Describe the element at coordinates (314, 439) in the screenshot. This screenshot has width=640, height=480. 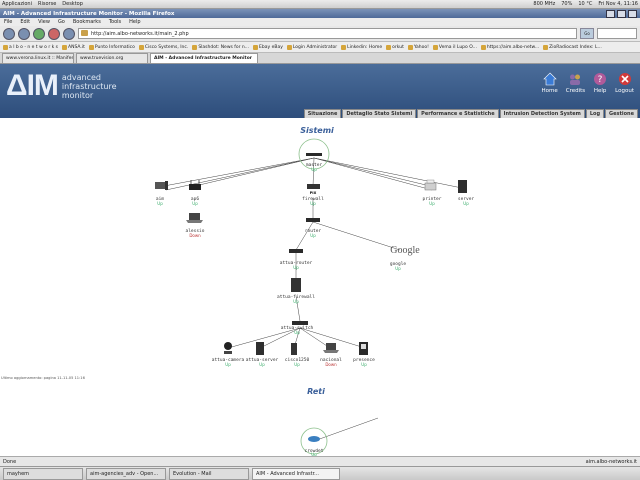
I see `router-icon` at that location.